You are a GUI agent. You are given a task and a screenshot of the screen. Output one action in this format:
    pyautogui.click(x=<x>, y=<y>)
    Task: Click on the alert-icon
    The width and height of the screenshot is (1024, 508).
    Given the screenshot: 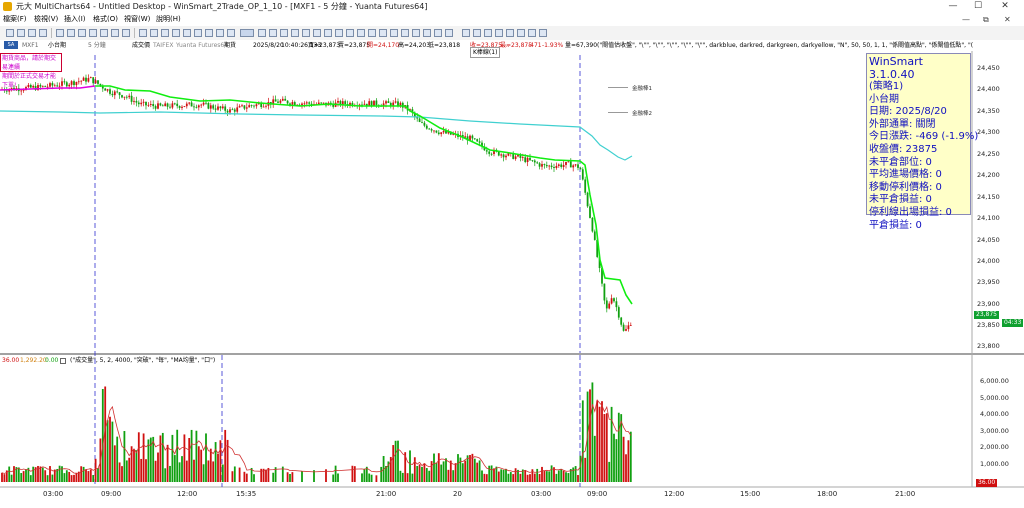 What is the action you would take?
    pyautogui.click(x=372, y=33)
    